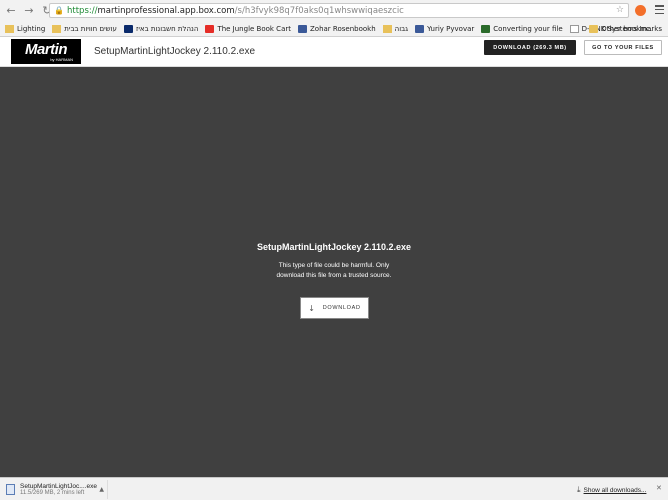  I want to click on bookmark-item: הנהלת חשבונות באיז, so click(162, 28).